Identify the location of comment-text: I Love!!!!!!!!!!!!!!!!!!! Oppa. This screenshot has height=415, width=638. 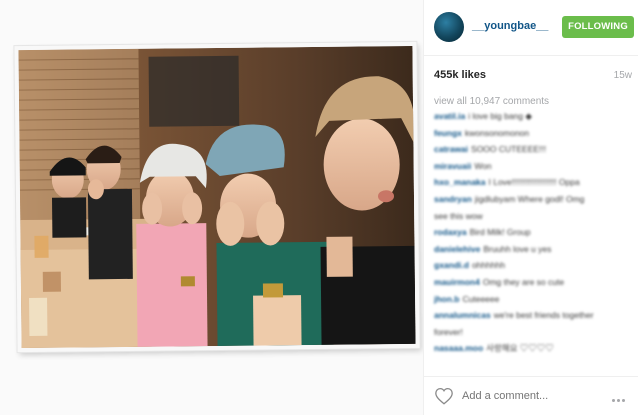
(534, 182).